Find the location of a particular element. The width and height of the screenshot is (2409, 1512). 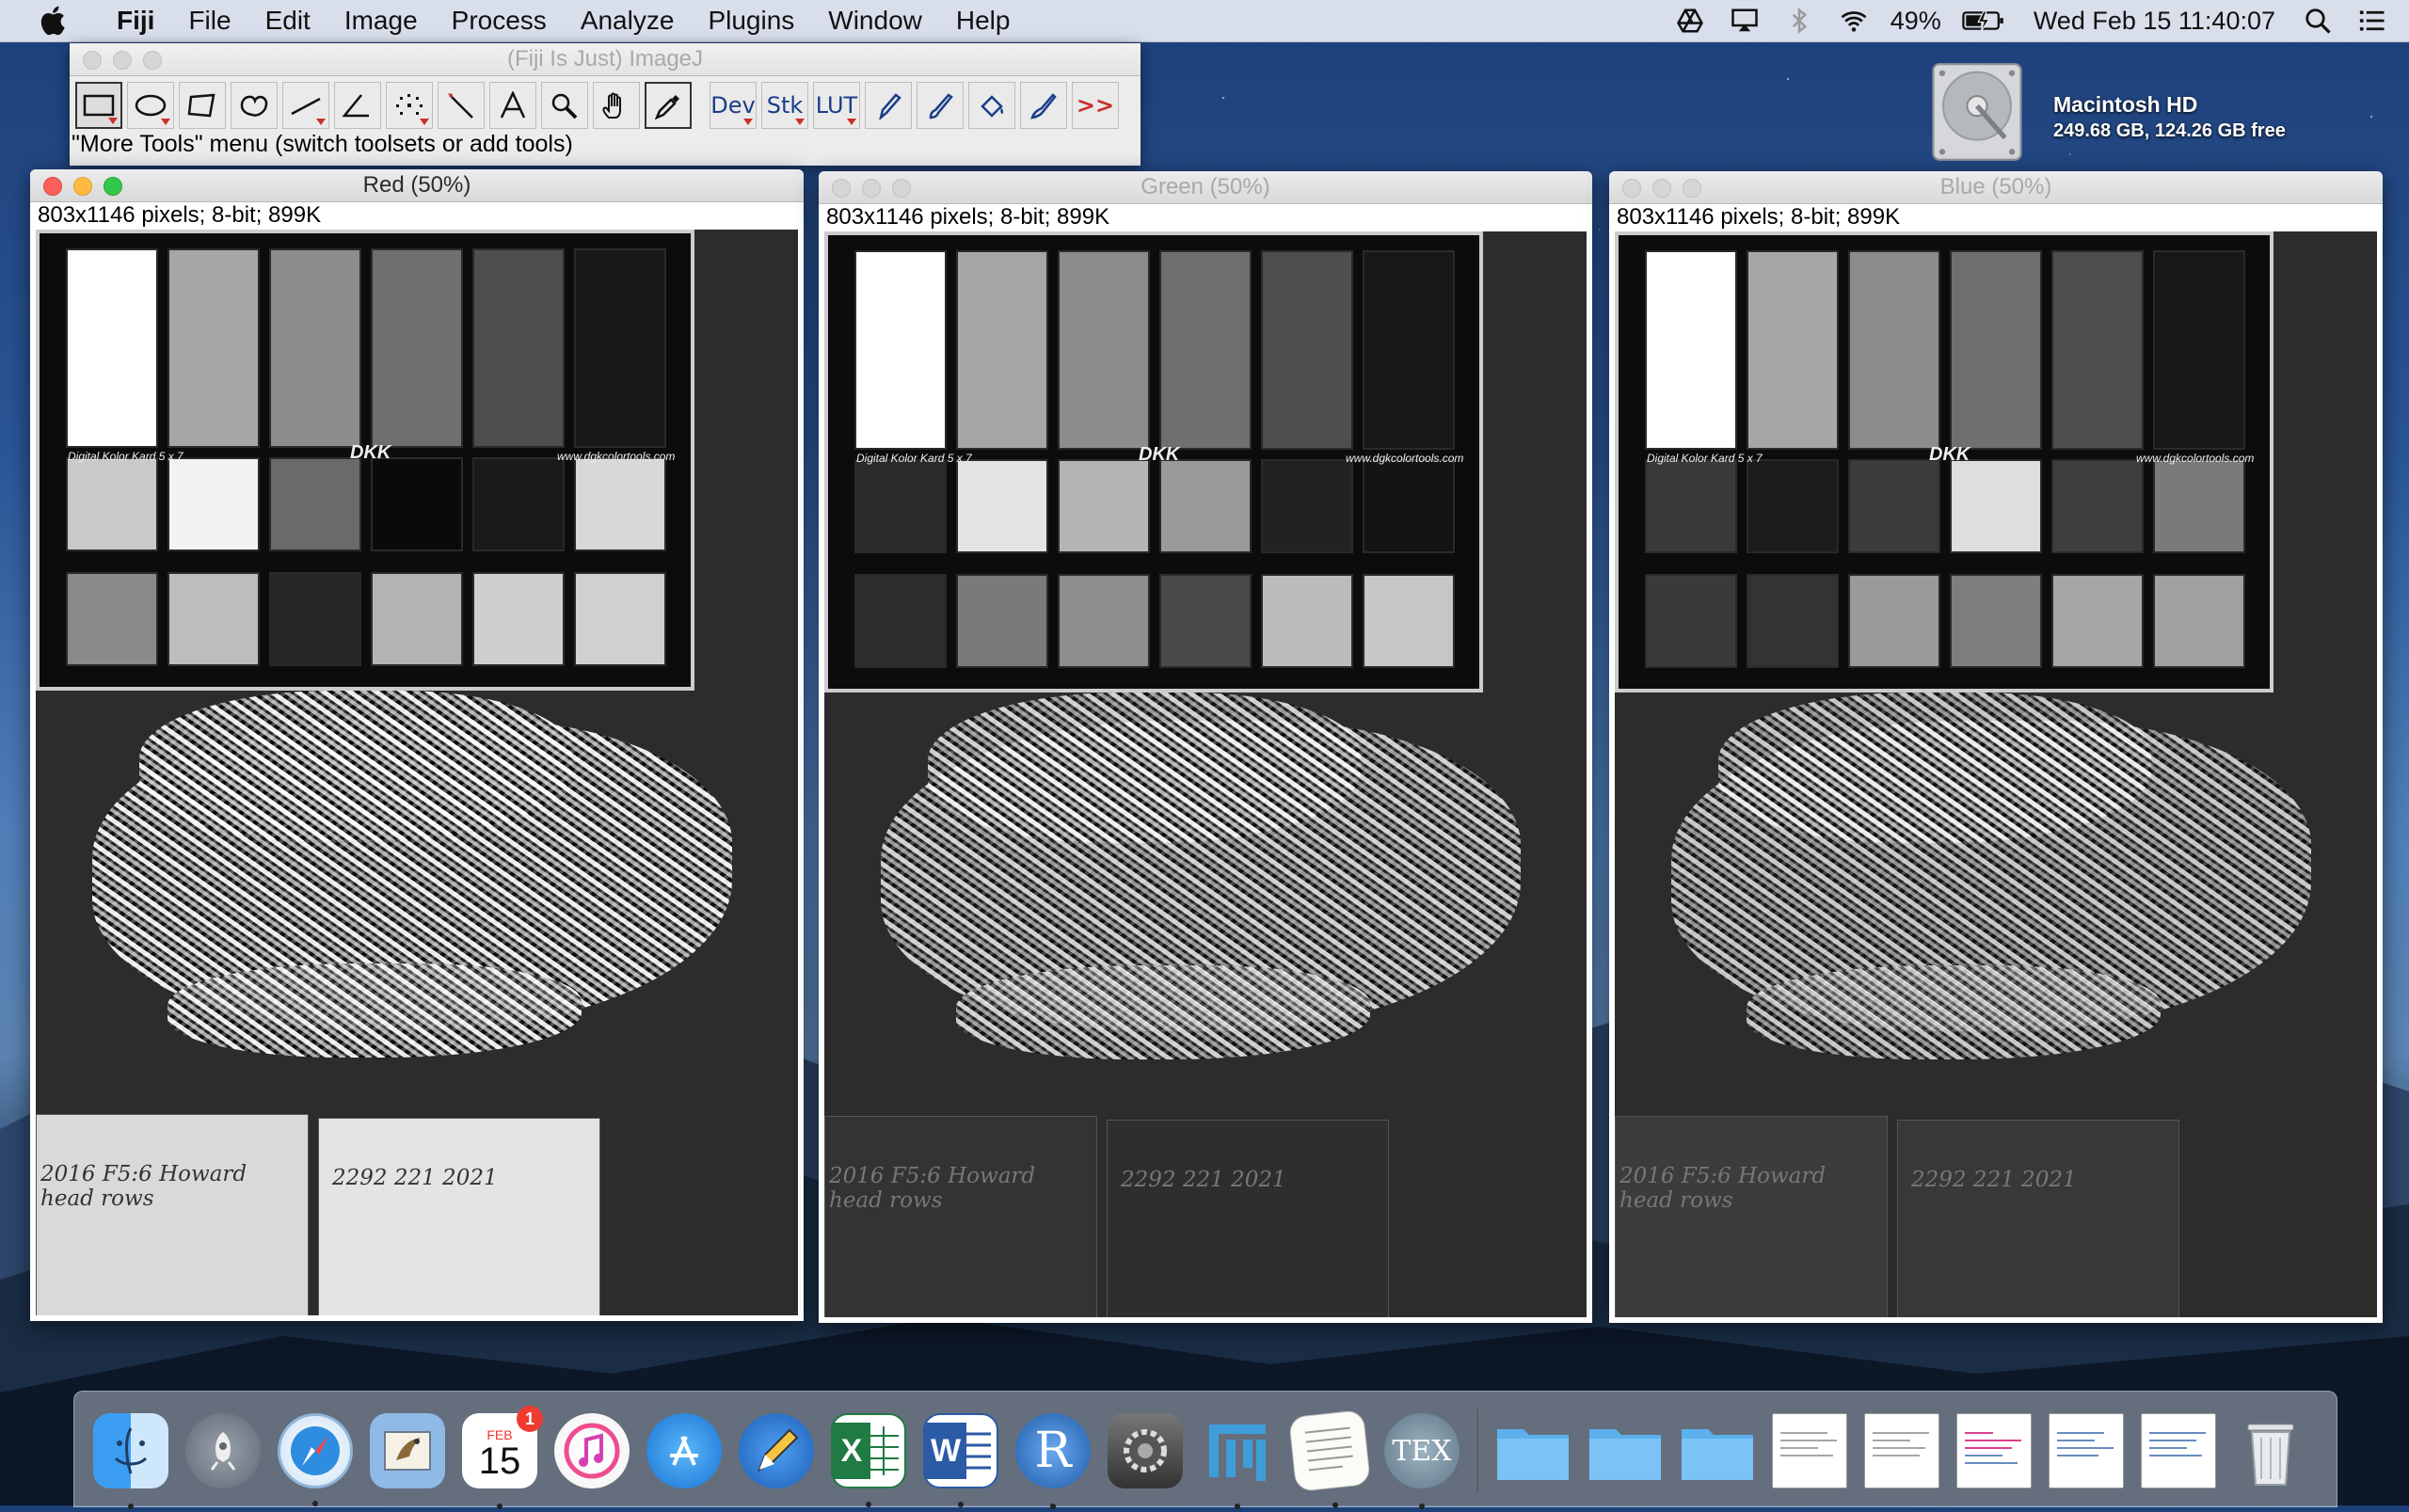

tex-icon: TEX is located at coordinates (1422, 1461).